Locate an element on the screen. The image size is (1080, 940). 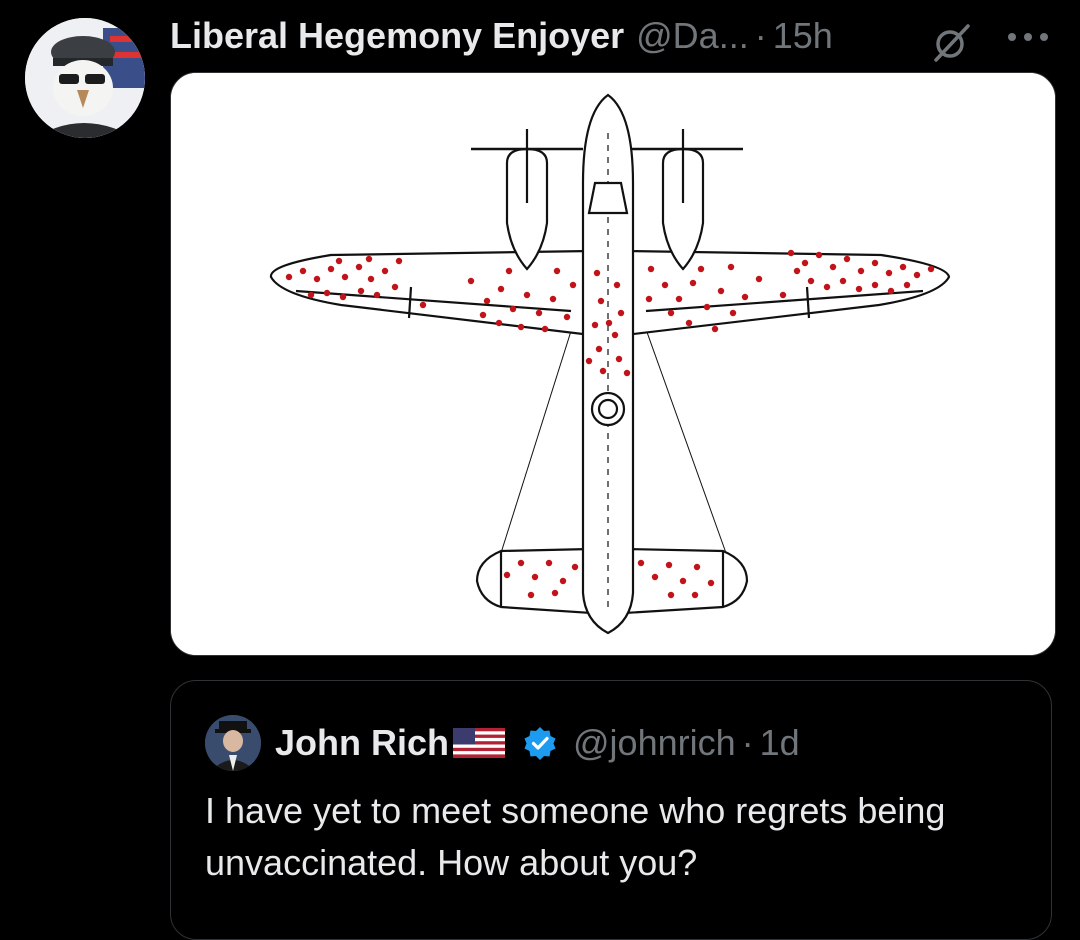
more-options-icon is located at coordinates (1028, 37).